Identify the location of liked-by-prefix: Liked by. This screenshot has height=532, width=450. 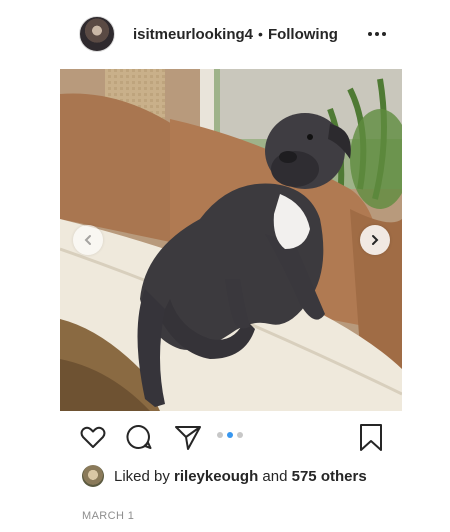
(142, 476).